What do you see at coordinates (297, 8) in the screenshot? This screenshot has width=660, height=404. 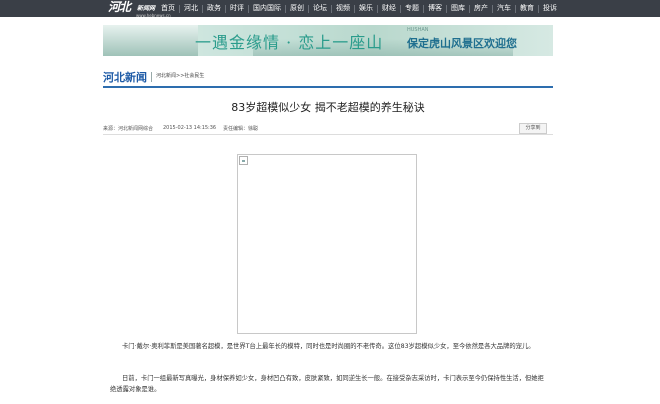 I see `nav-item-original: 原创` at bounding box center [297, 8].